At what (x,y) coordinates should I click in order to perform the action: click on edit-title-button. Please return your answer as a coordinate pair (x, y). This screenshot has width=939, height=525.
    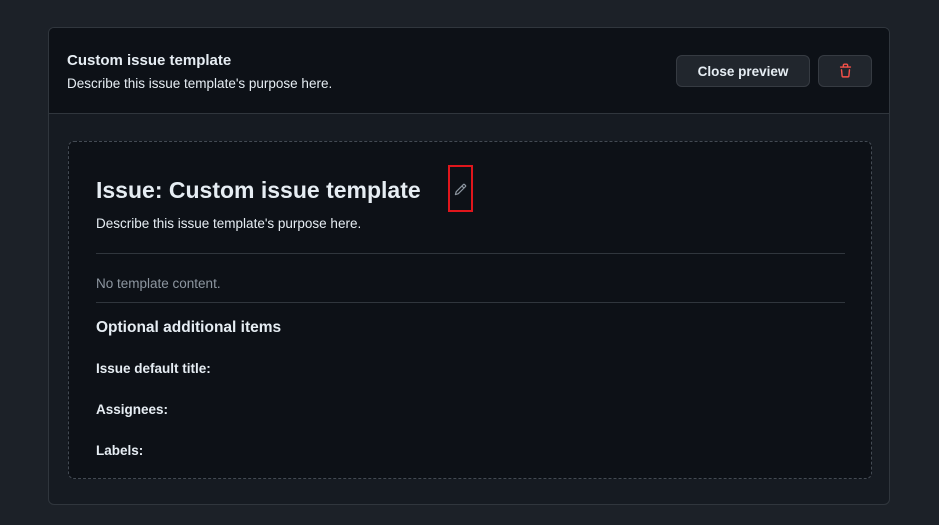
    Looking at the image, I should click on (460, 188).